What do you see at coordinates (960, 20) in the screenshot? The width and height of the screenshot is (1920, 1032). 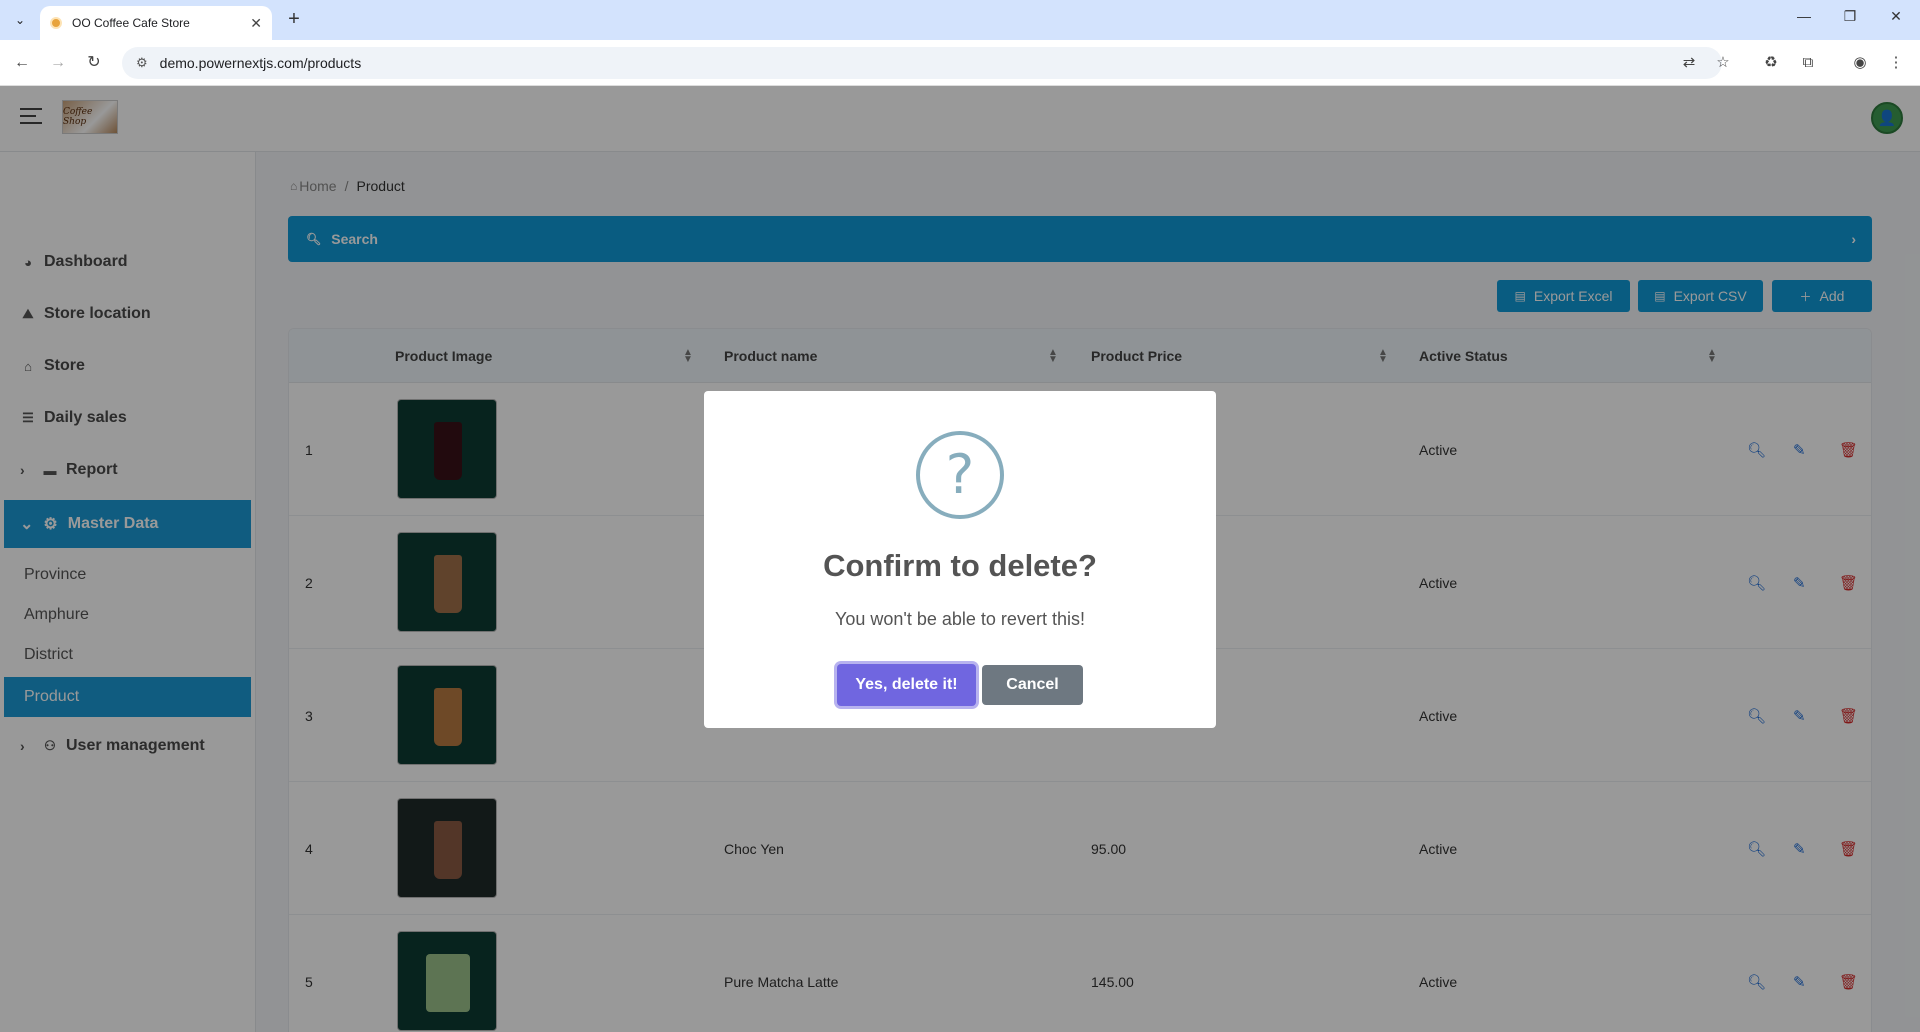 I see `browser-tab-bar: ⌄ OO Coffee Cafe Store ✕ + — ❐ ✕` at bounding box center [960, 20].